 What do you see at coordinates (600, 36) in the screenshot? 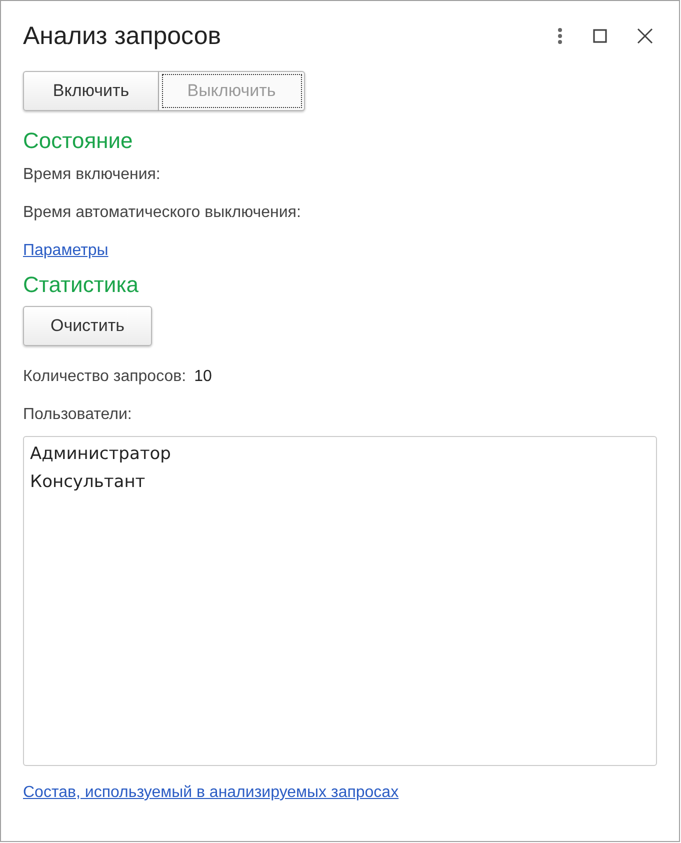
I see `maximize-icon` at bounding box center [600, 36].